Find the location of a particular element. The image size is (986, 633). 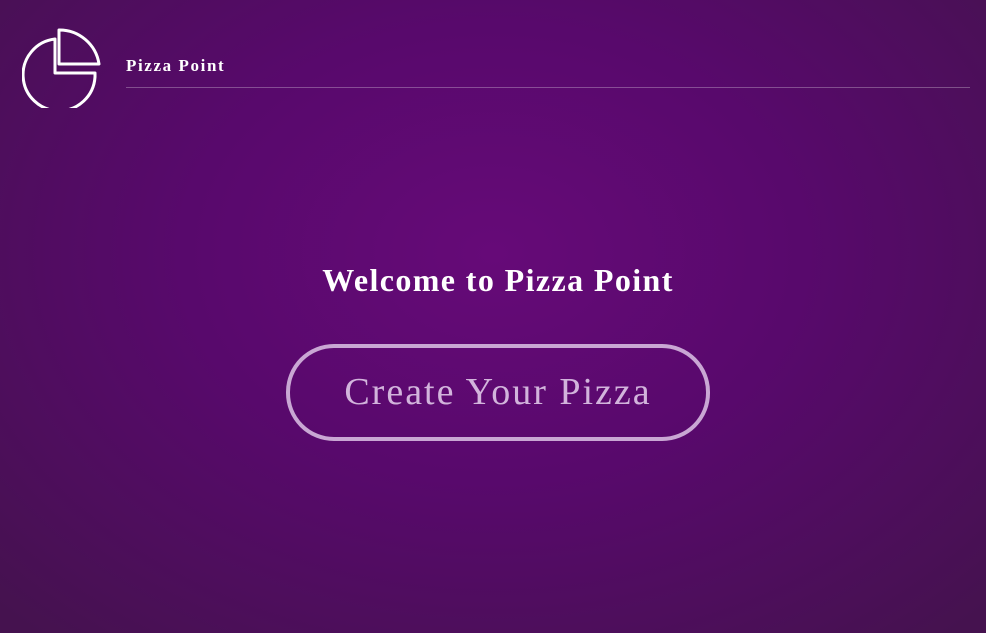

welcome-heading: Welcome to Pizza Point is located at coordinates (498, 280).